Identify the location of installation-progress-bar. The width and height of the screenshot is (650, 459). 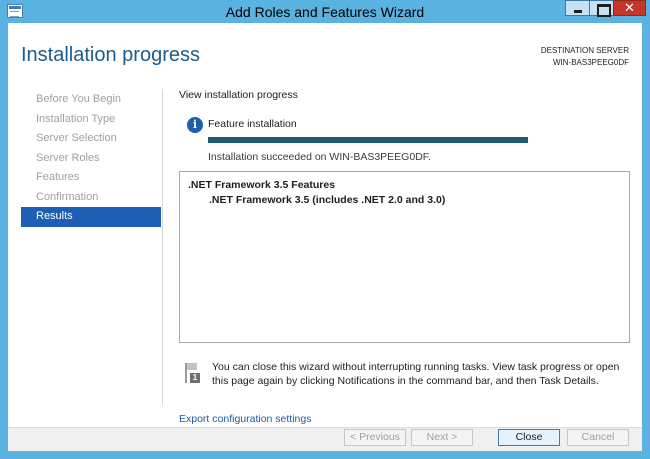
(368, 140).